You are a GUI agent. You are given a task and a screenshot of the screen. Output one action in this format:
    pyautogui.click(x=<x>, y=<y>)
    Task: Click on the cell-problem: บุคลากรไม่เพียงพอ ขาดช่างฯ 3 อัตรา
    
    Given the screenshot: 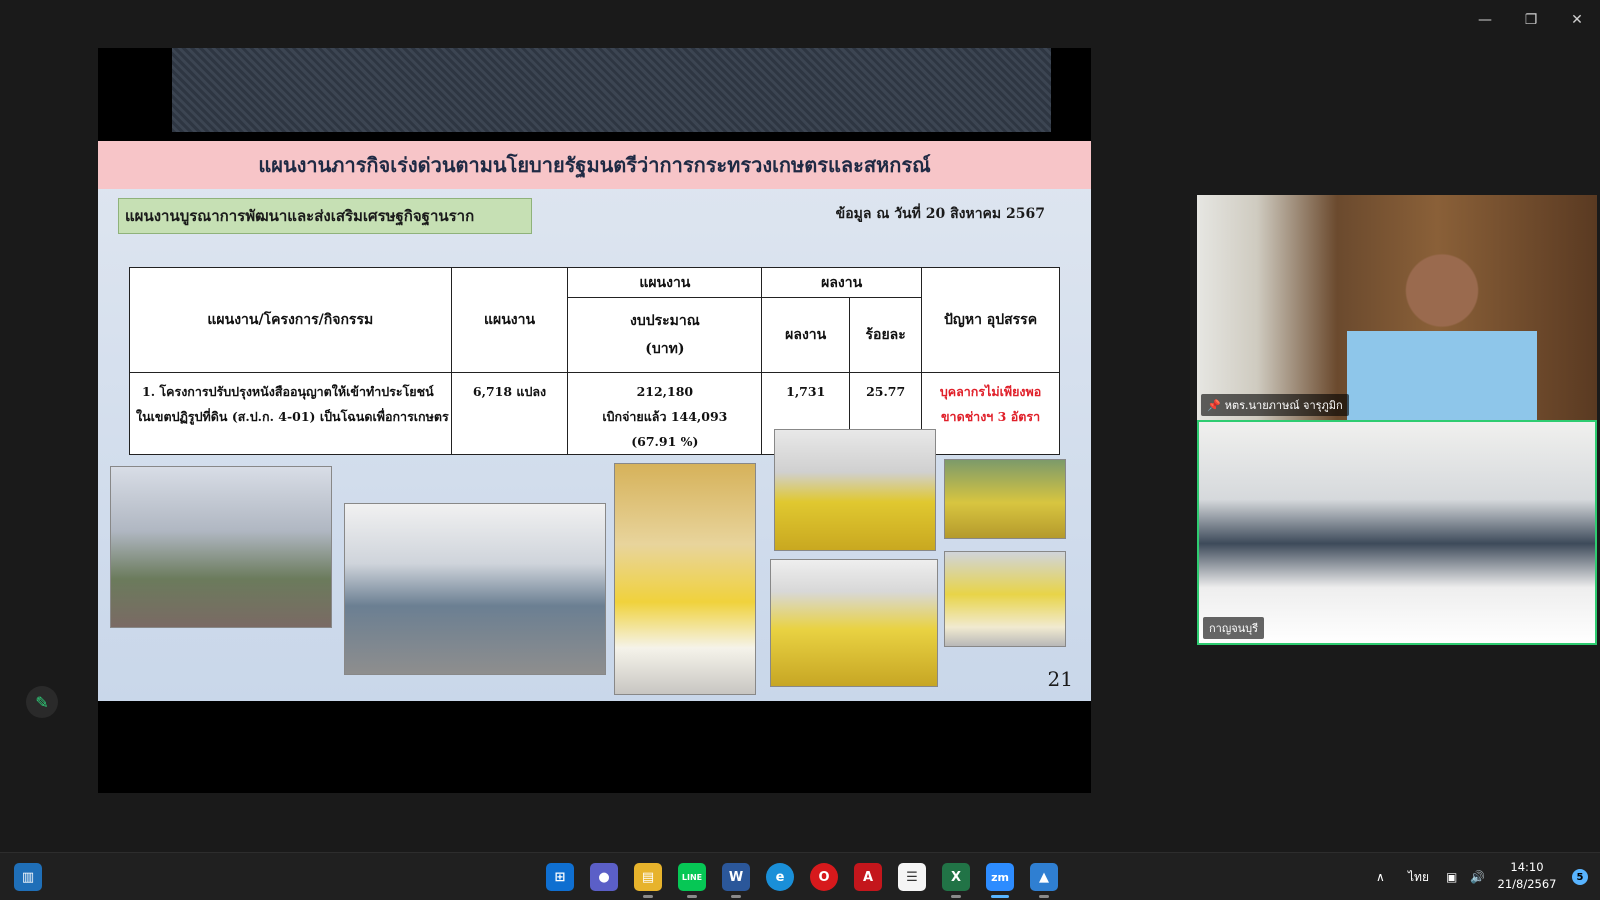 What is the action you would take?
    pyautogui.click(x=990, y=413)
    